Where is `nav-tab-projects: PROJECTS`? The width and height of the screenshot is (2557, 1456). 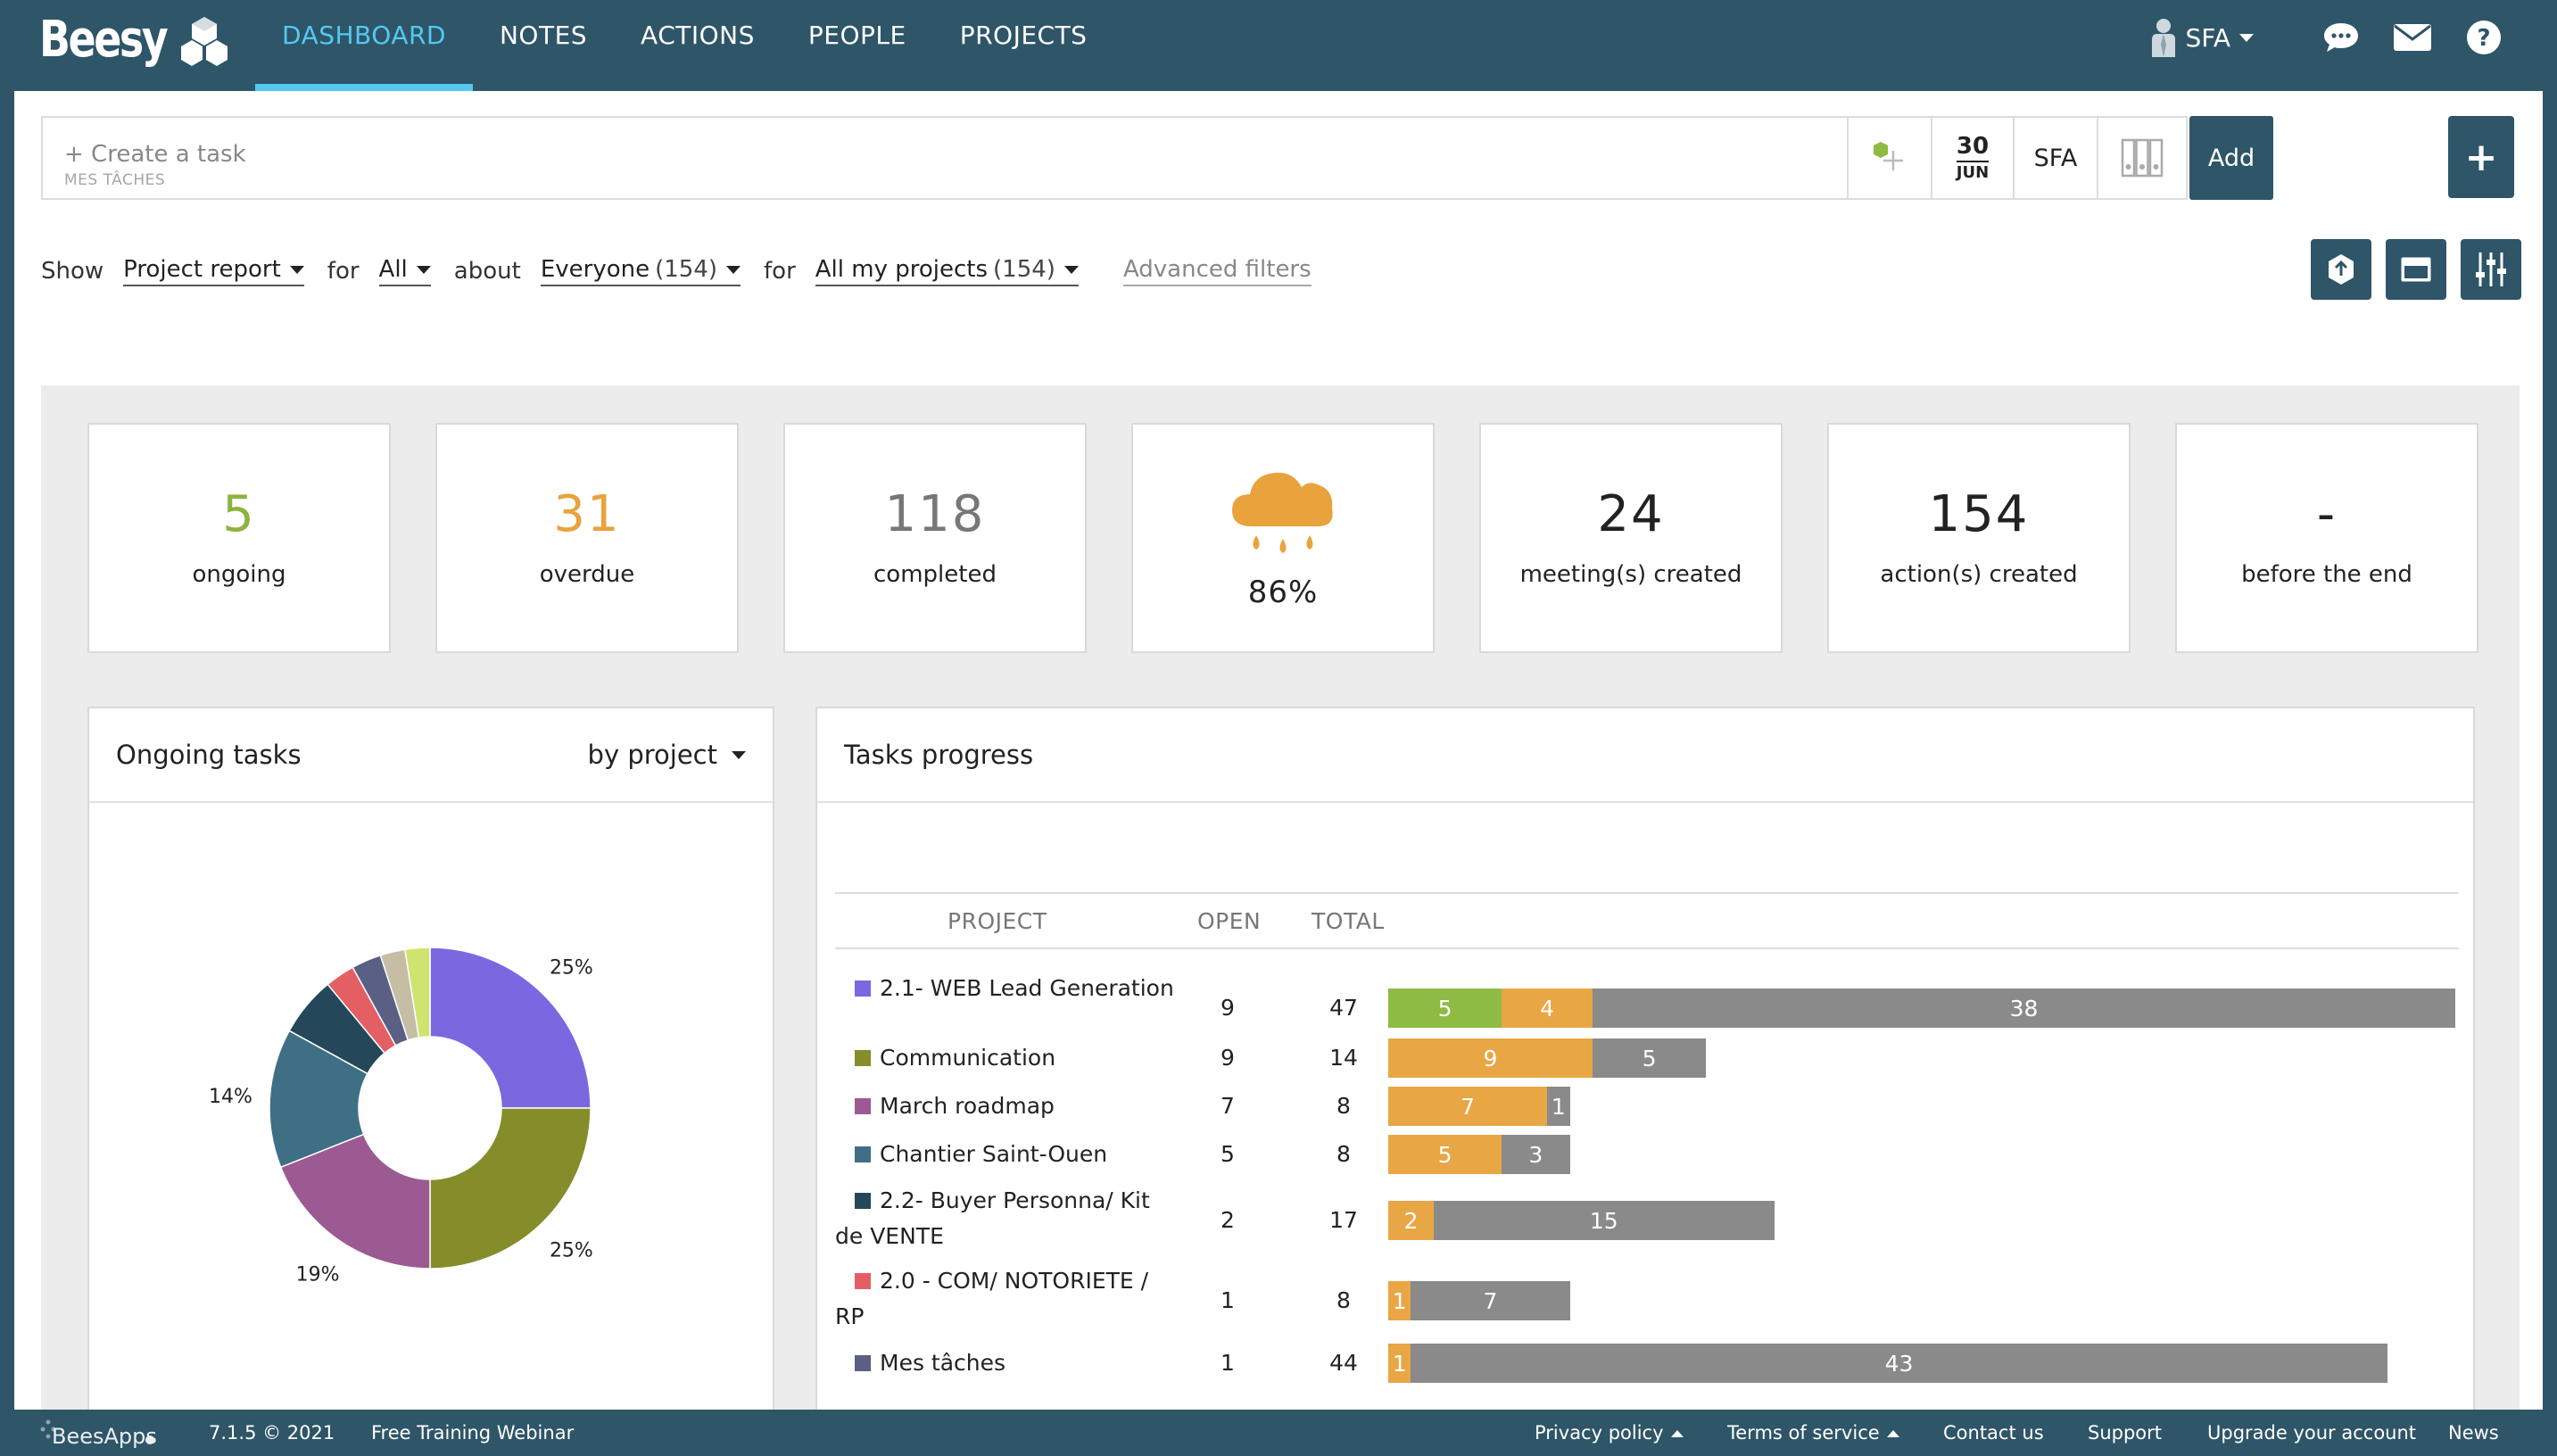
nav-tab-projects: PROJECTS is located at coordinates (1024, 45).